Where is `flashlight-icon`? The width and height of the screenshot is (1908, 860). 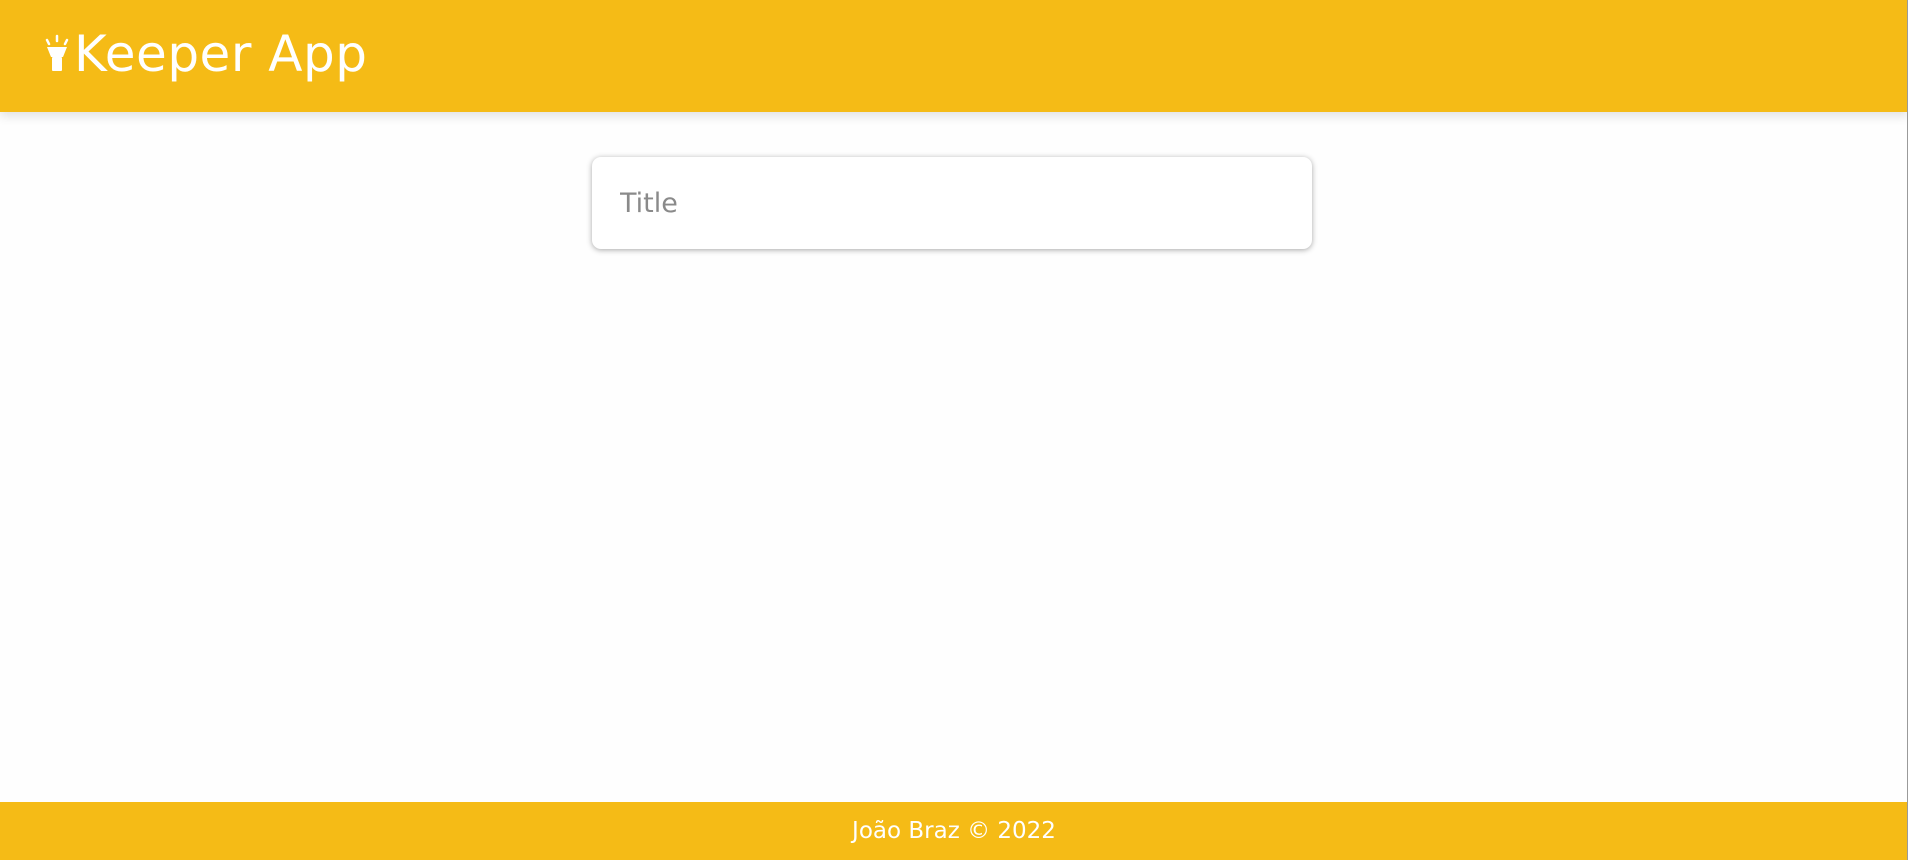 flashlight-icon is located at coordinates (57, 54).